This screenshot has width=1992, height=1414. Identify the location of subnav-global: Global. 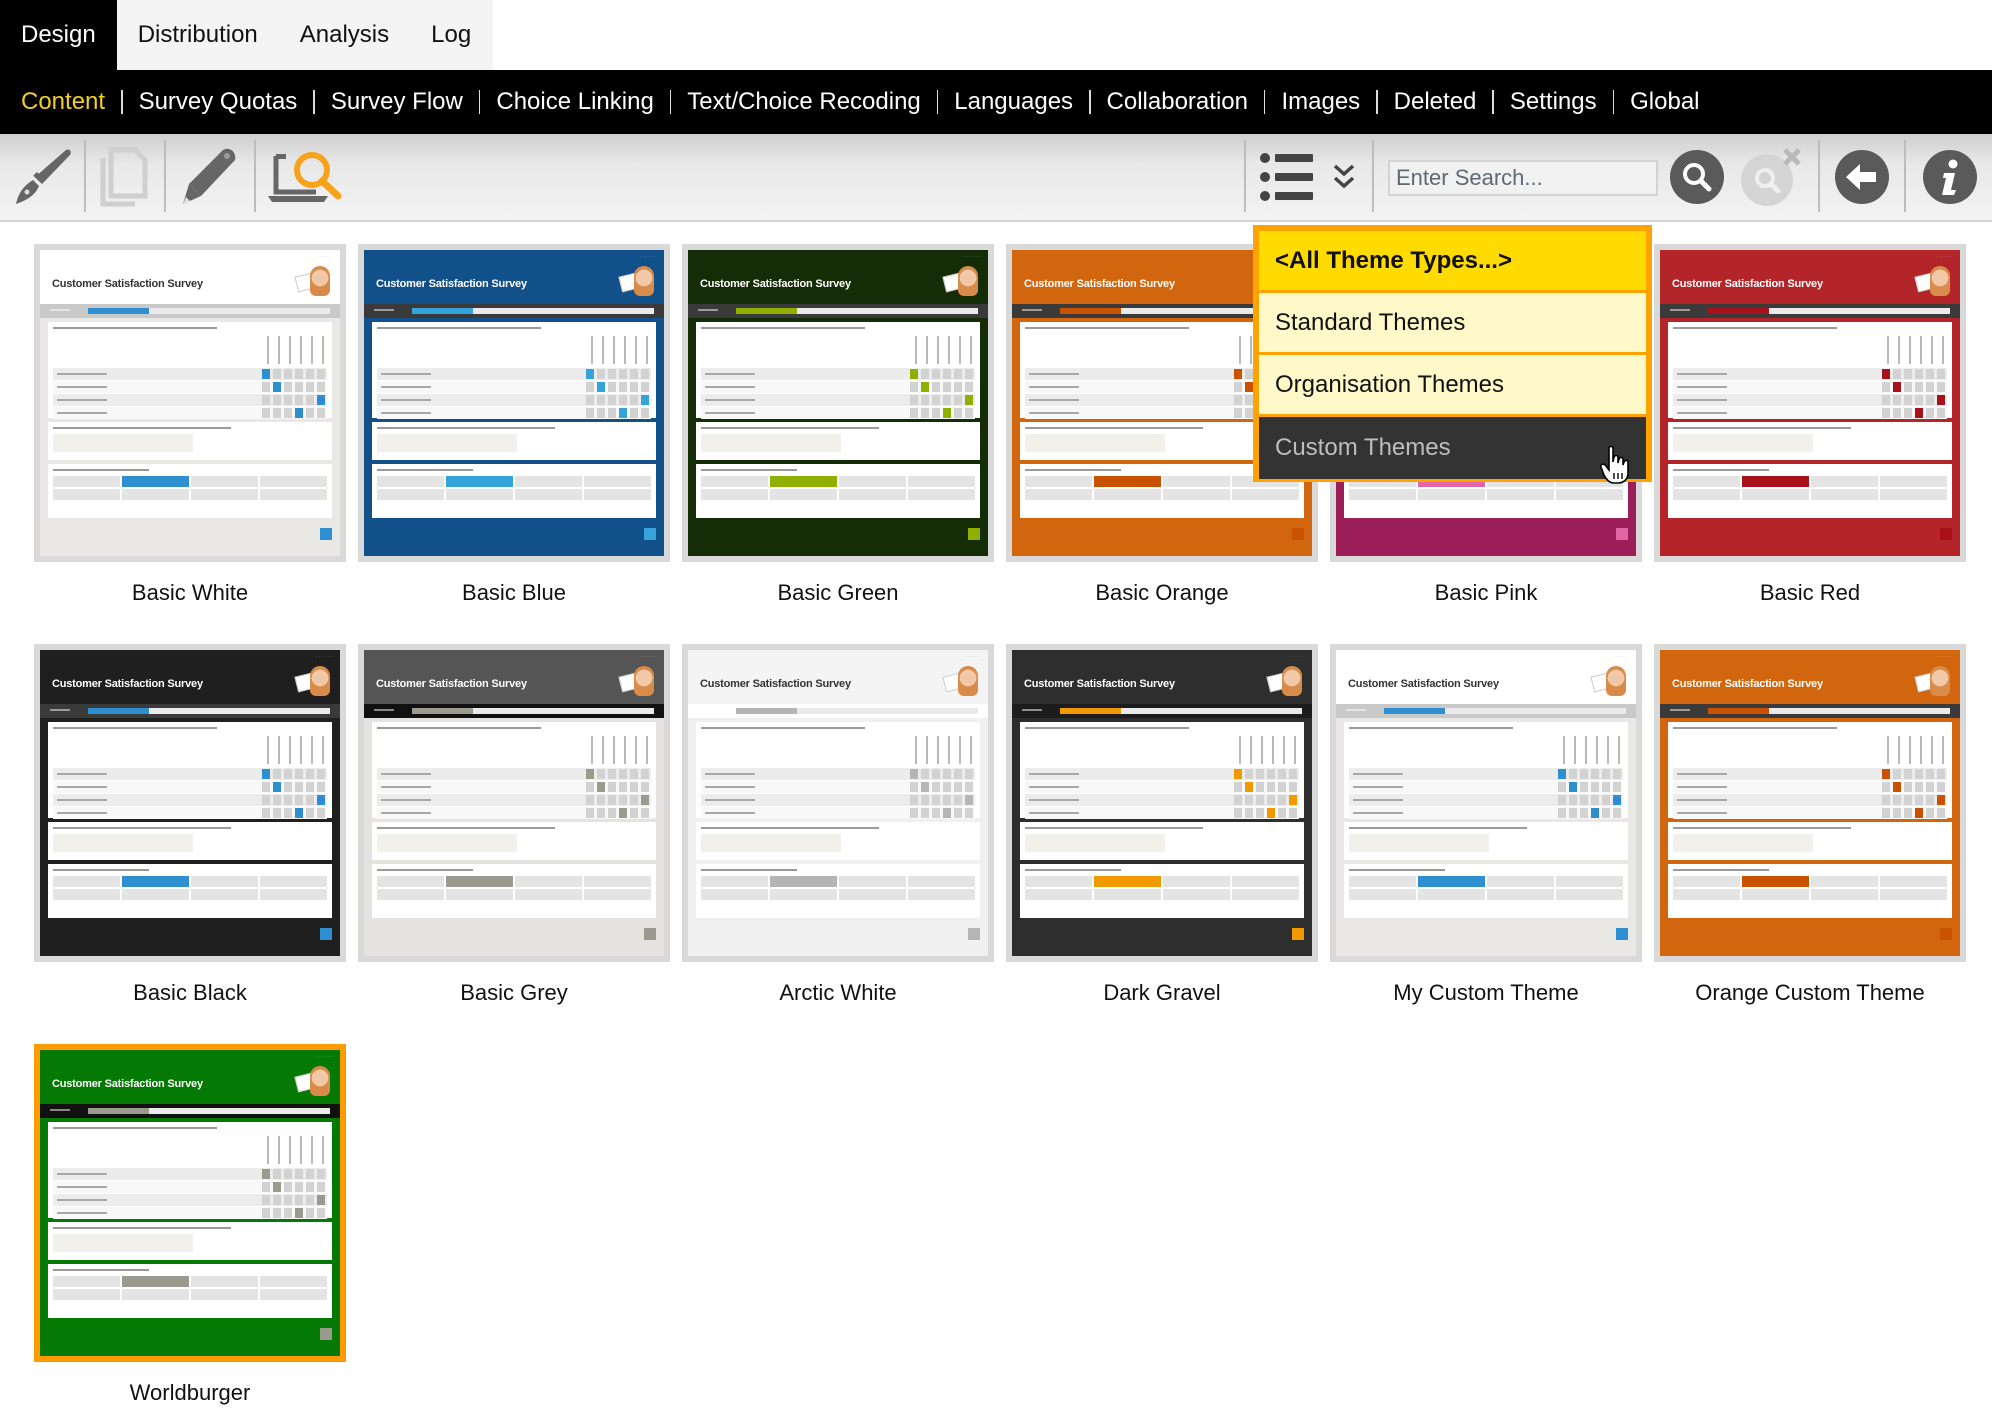
(1664, 102).